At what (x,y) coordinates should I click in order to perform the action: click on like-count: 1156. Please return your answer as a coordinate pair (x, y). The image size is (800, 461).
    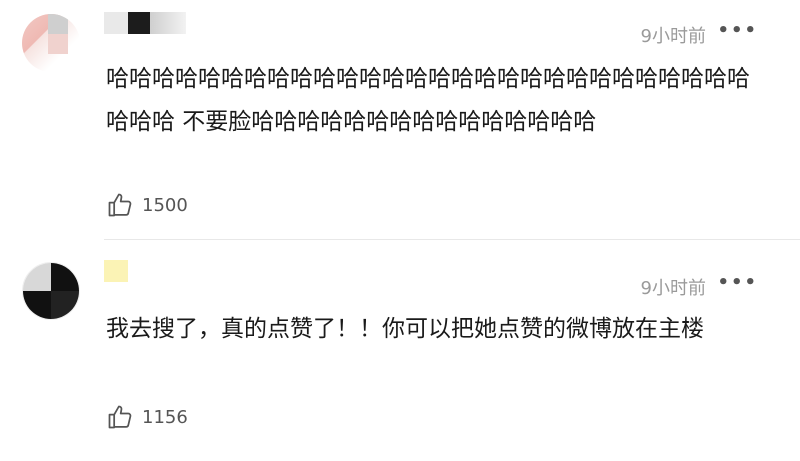
    Looking at the image, I should click on (165, 417).